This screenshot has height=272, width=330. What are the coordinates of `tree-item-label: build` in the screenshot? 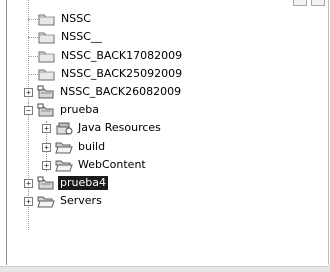 It's located at (92, 146).